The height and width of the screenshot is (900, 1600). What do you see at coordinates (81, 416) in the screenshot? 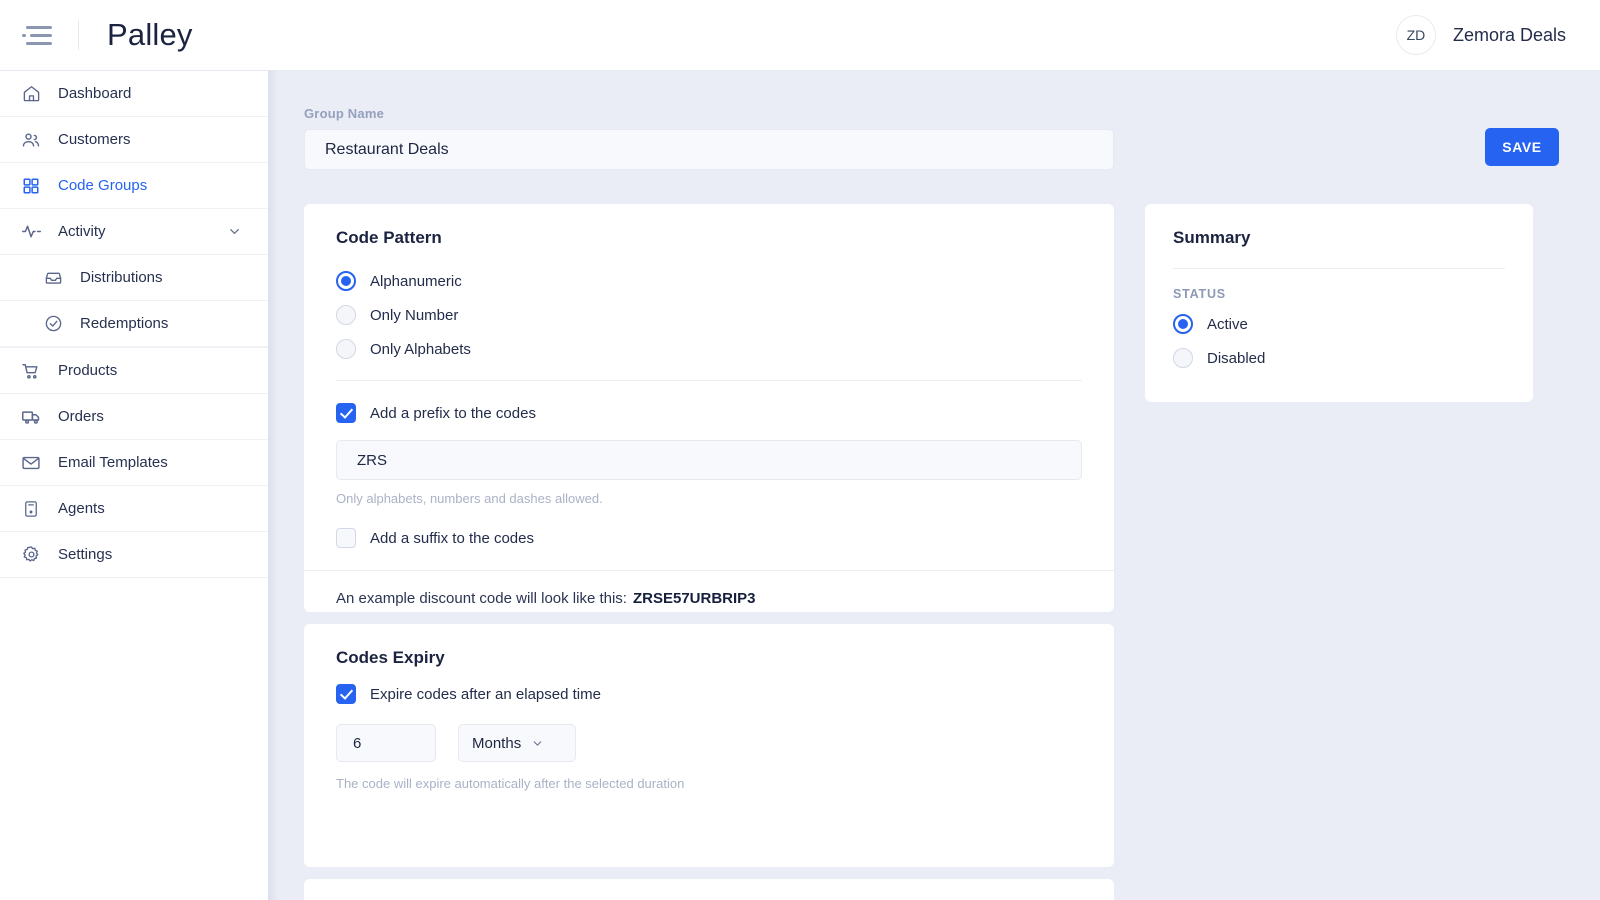
I see `sidebar-item-label: Orders` at bounding box center [81, 416].